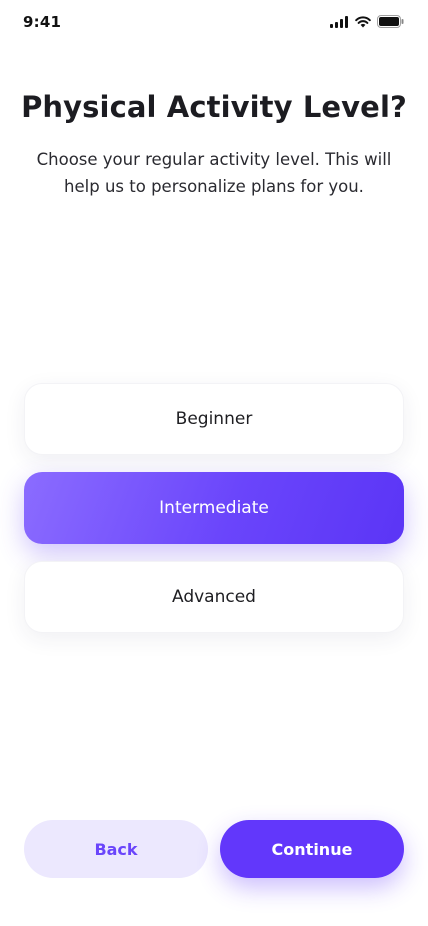 The image size is (428, 926). I want to click on option-intermediate: Intermediate, so click(214, 508).